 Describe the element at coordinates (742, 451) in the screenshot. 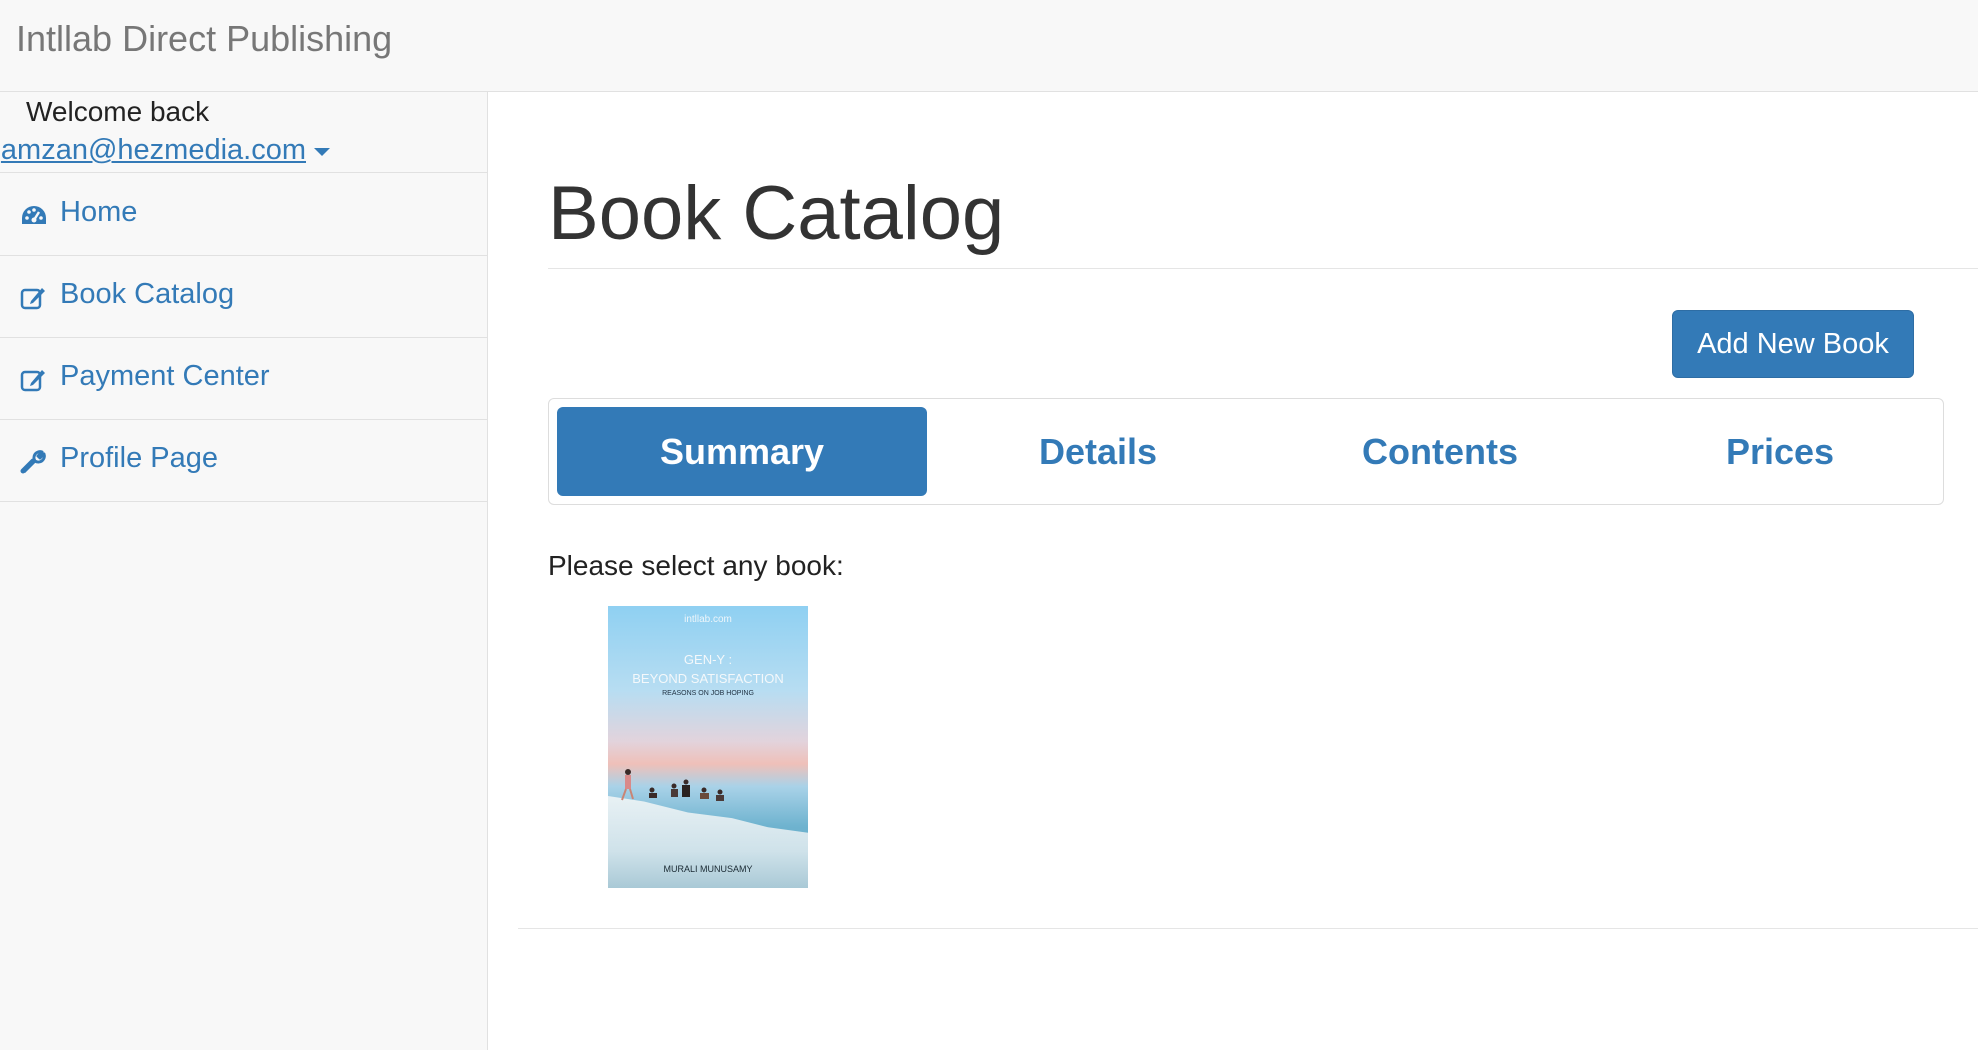

I see `tab-summary: Summary` at that location.